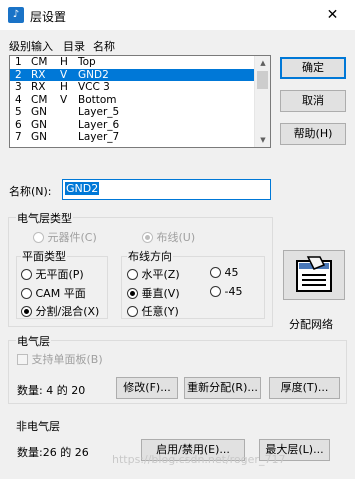 Image resolution: width=355 pixels, height=479 pixels. I want to click on split-mixed-label: 分割/混合(X), so click(67, 311).